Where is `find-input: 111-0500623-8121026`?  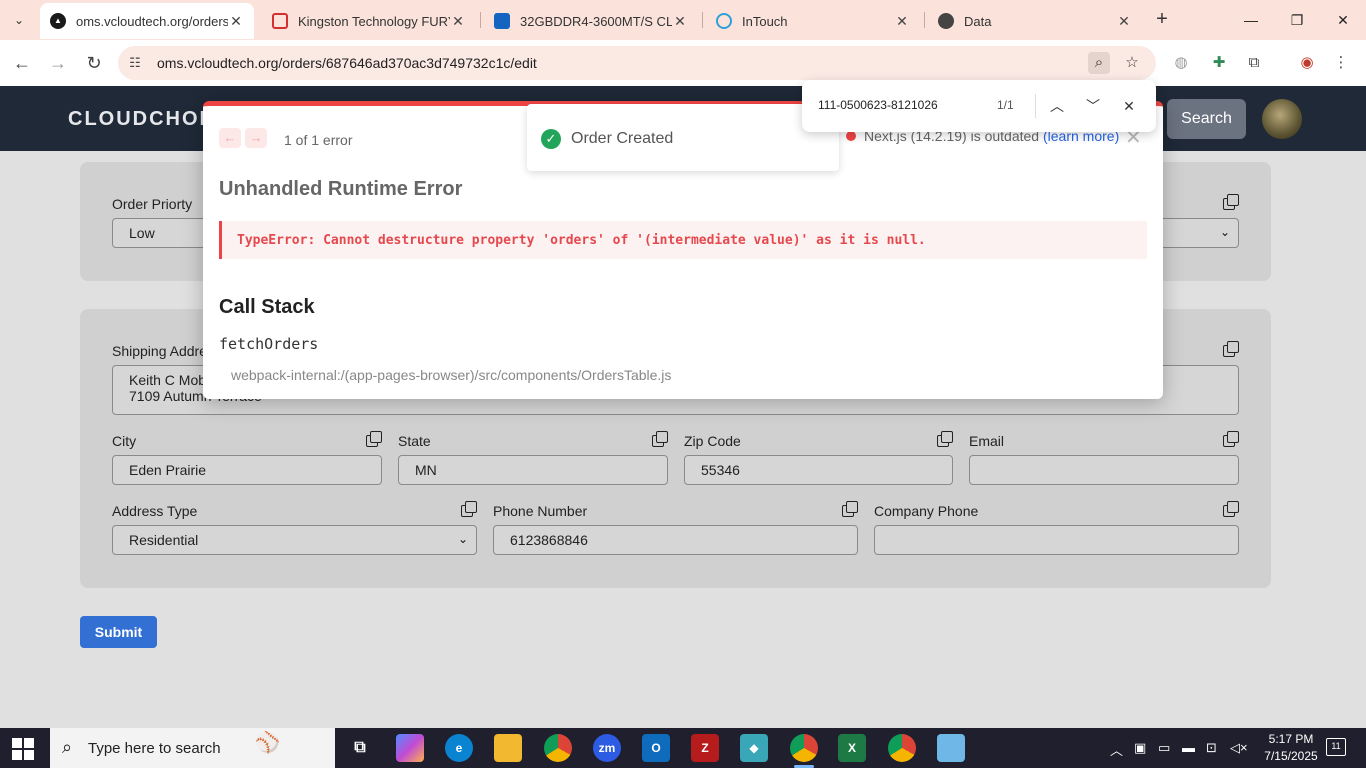
find-input: 111-0500623-8121026 is located at coordinates (878, 105).